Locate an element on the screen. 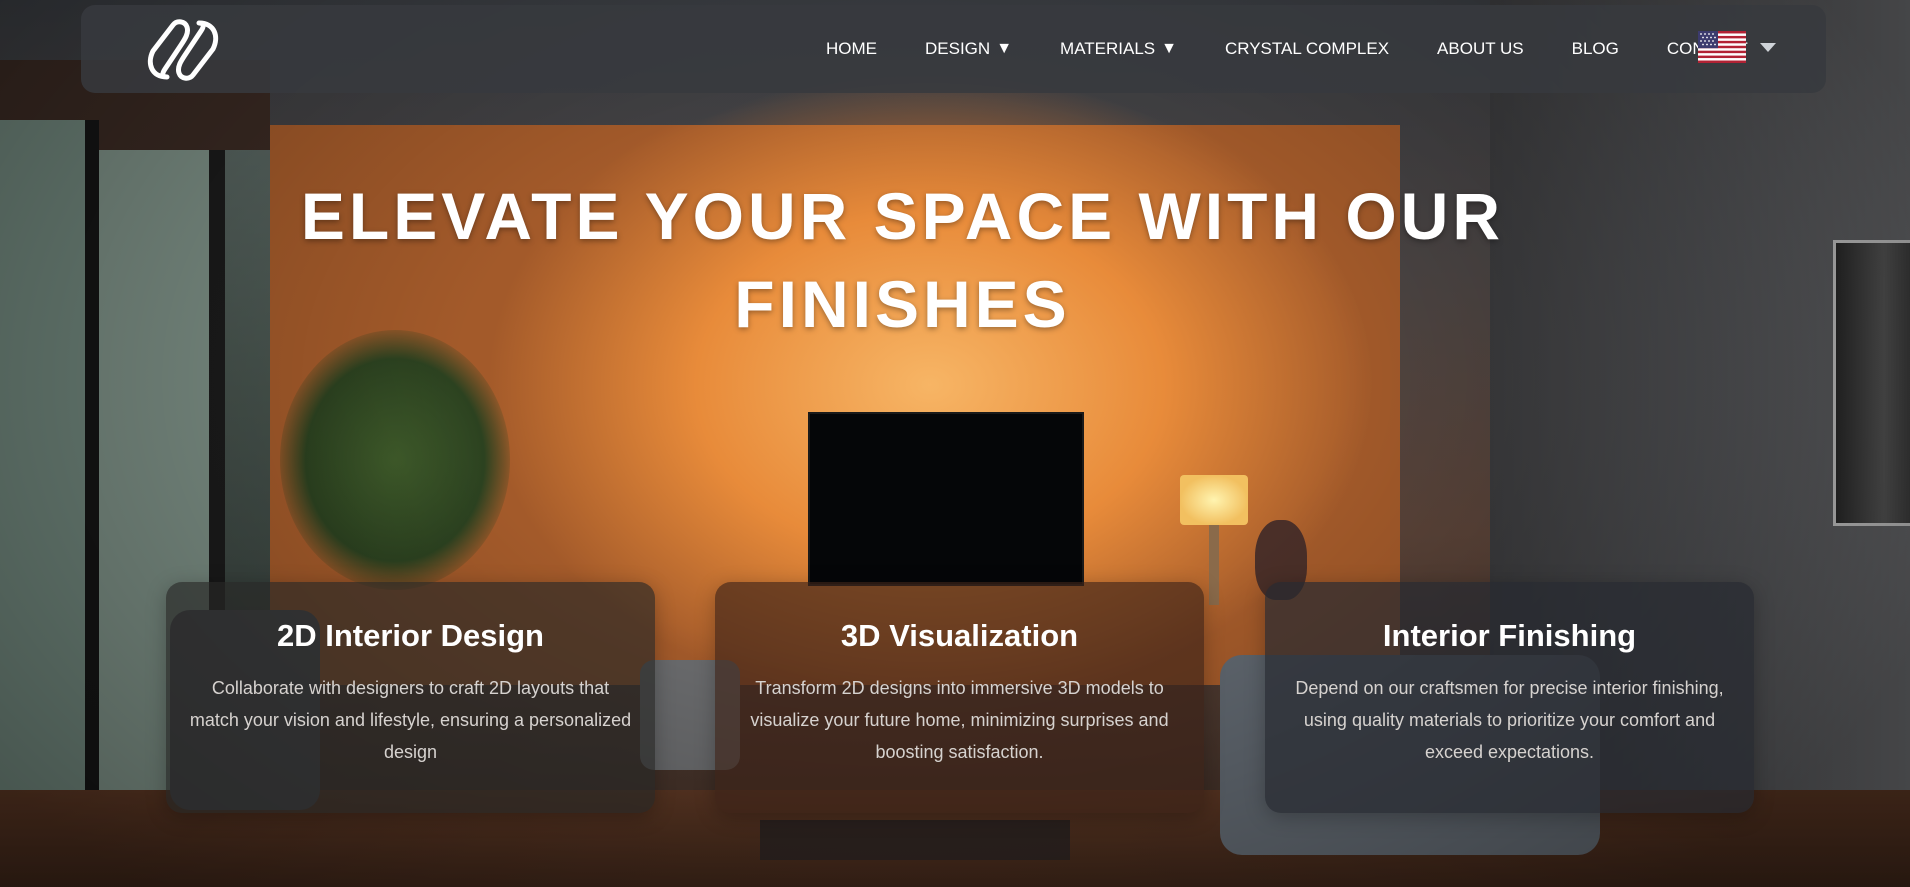 The image size is (1910, 887). nav-item-materials: MATERIALS ▼ is located at coordinates (1118, 49).